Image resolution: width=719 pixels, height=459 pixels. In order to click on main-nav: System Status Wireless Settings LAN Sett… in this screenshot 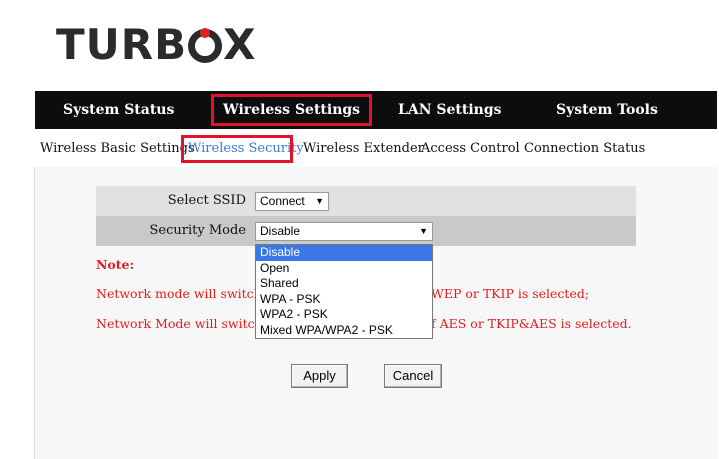, I will do `click(376, 110)`.